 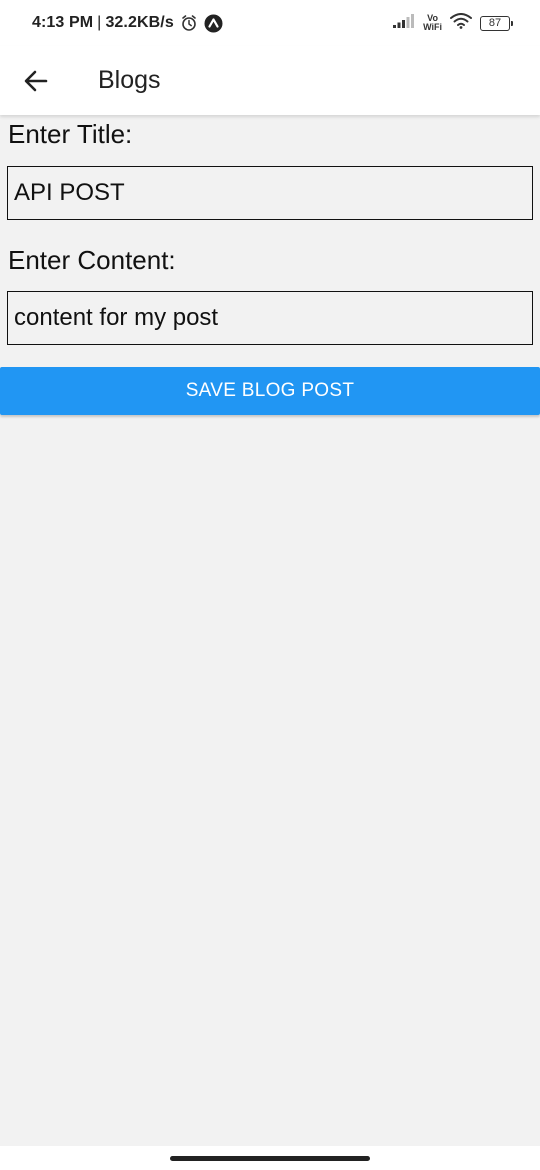 What do you see at coordinates (92, 260) in the screenshot?
I see `content-label: Enter Content:` at bounding box center [92, 260].